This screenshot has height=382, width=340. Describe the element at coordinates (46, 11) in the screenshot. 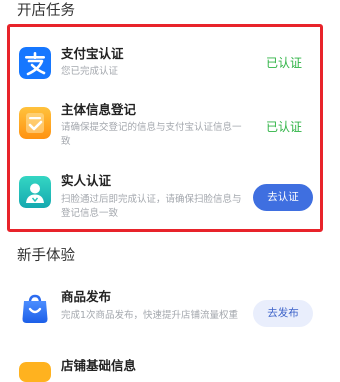

I see `section-title-open-store: 开店任务` at that location.